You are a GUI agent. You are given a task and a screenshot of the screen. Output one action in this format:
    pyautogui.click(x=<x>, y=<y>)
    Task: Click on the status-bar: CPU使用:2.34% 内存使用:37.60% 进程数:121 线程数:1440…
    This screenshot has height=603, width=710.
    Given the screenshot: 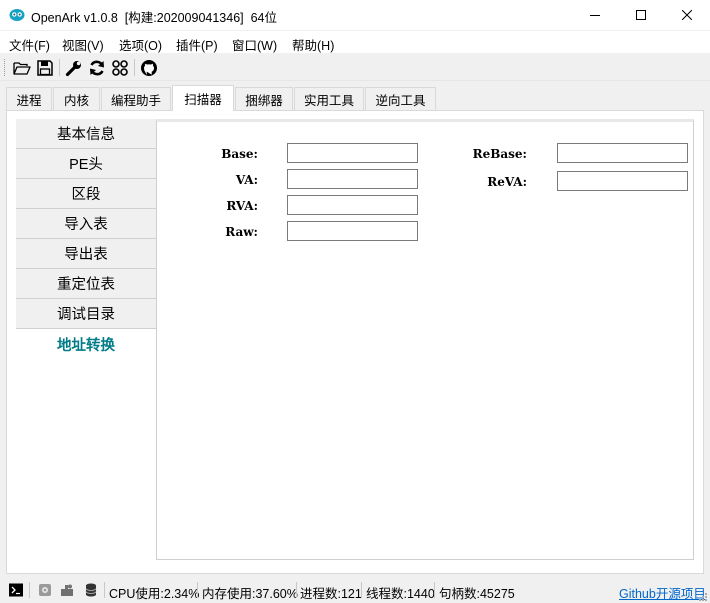 What is the action you would take?
    pyautogui.click(x=355, y=590)
    